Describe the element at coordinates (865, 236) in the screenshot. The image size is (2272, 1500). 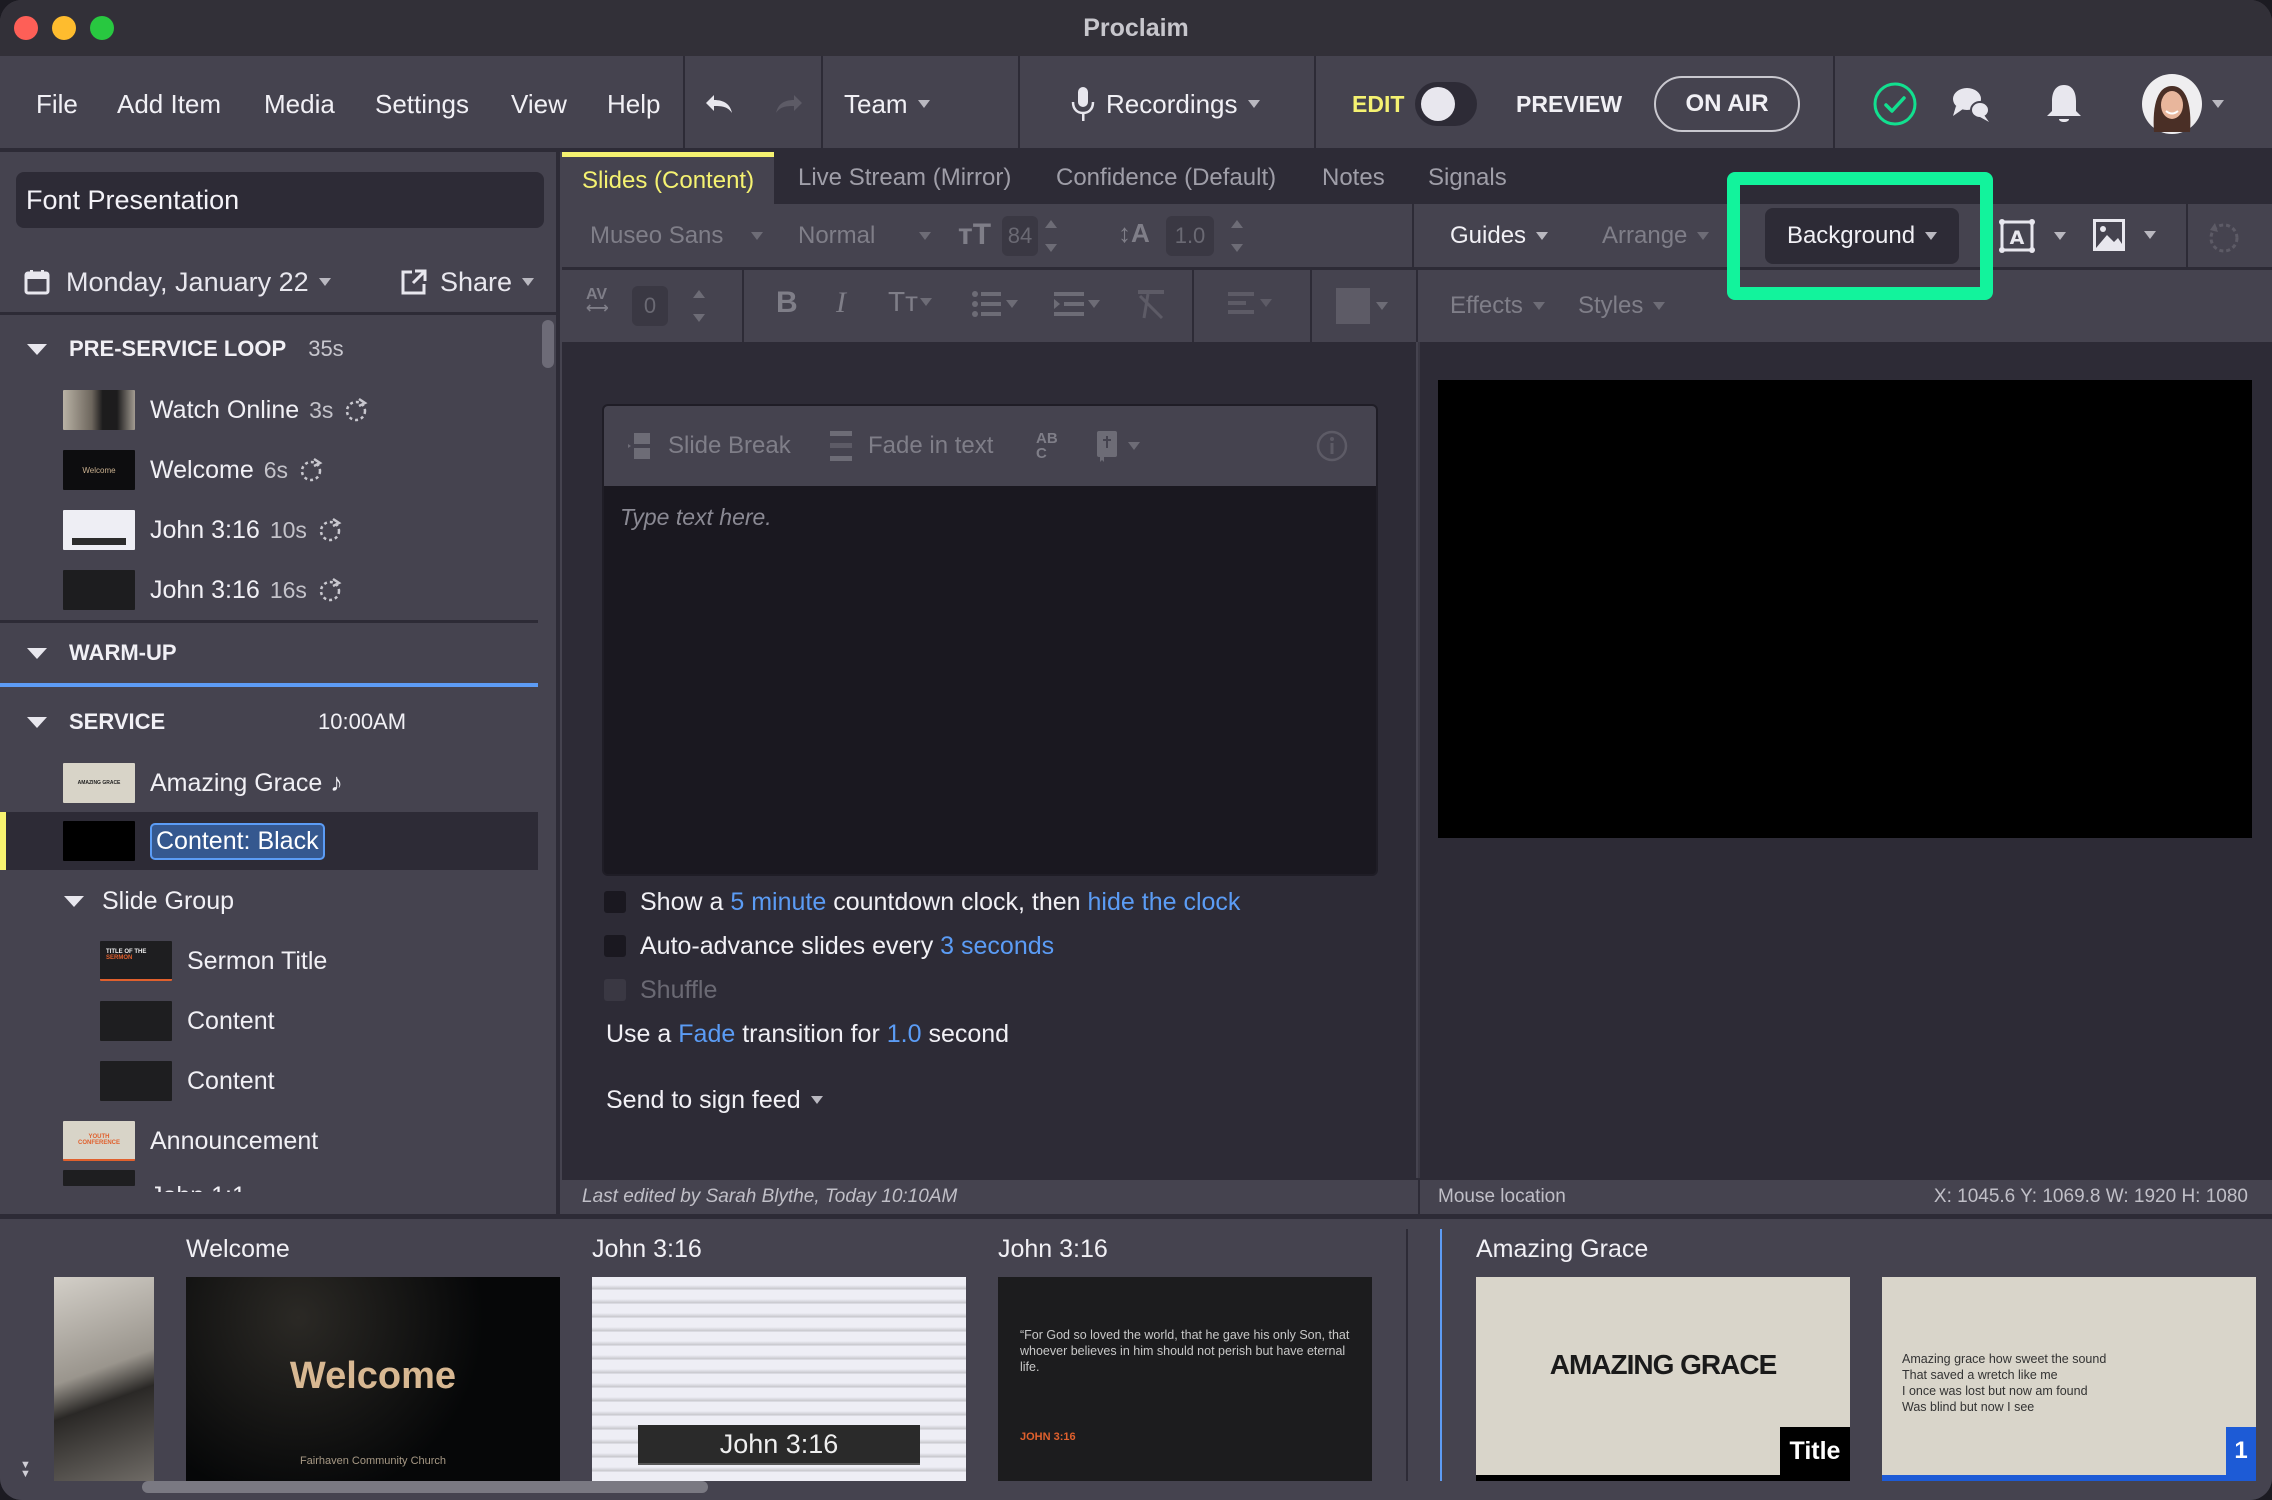
I see `font-weight-dropdown: Normal` at that location.